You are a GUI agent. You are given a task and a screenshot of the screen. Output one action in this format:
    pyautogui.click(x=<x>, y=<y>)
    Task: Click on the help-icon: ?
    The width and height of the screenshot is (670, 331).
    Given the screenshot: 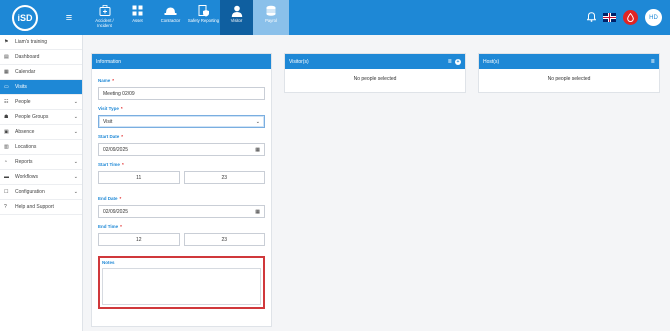 What is the action you would take?
    pyautogui.click(x=5, y=207)
    